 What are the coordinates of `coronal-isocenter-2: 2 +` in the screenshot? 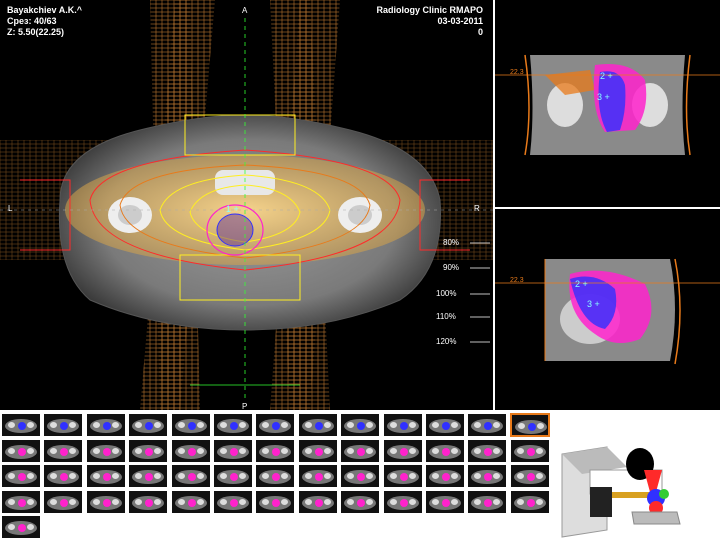 It's located at (606, 76).